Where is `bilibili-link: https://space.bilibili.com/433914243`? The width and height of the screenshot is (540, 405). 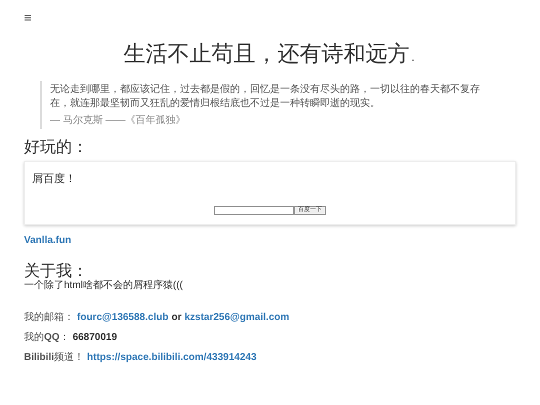
bilibili-link: https://space.bilibili.com/433914243 is located at coordinates (172, 358).